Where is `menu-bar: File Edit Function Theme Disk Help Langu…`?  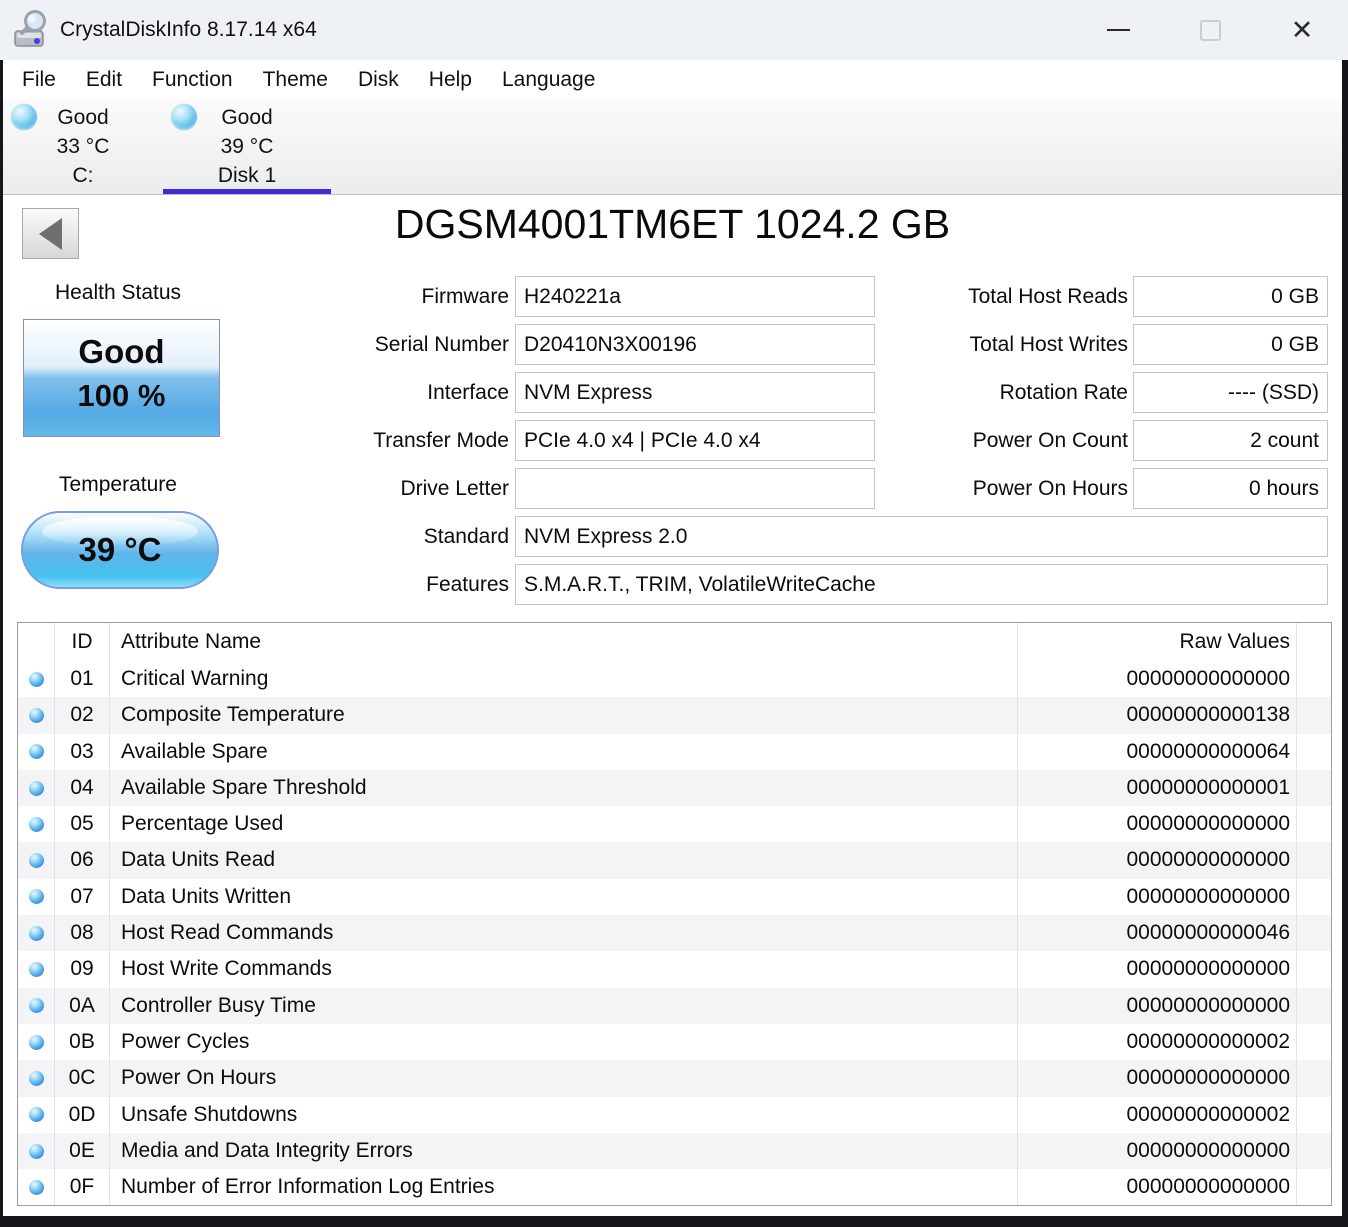
menu-bar: File Edit Function Theme Disk Help Langu… is located at coordinates (672, 80).